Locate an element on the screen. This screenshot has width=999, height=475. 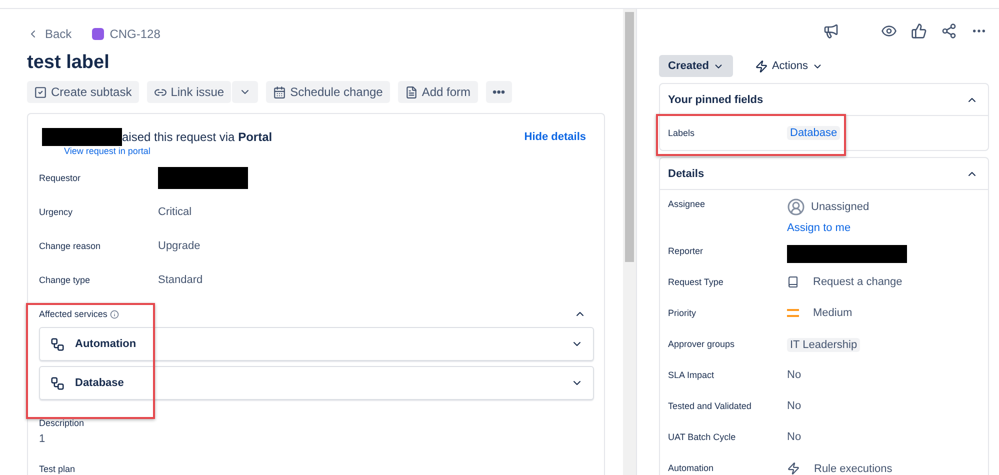
field-value: Standard is located at coordinates (180, 280).